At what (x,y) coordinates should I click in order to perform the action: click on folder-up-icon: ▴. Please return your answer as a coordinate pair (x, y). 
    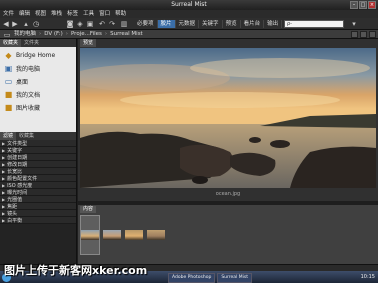
    Looking at the image, I should click on (26, 24).